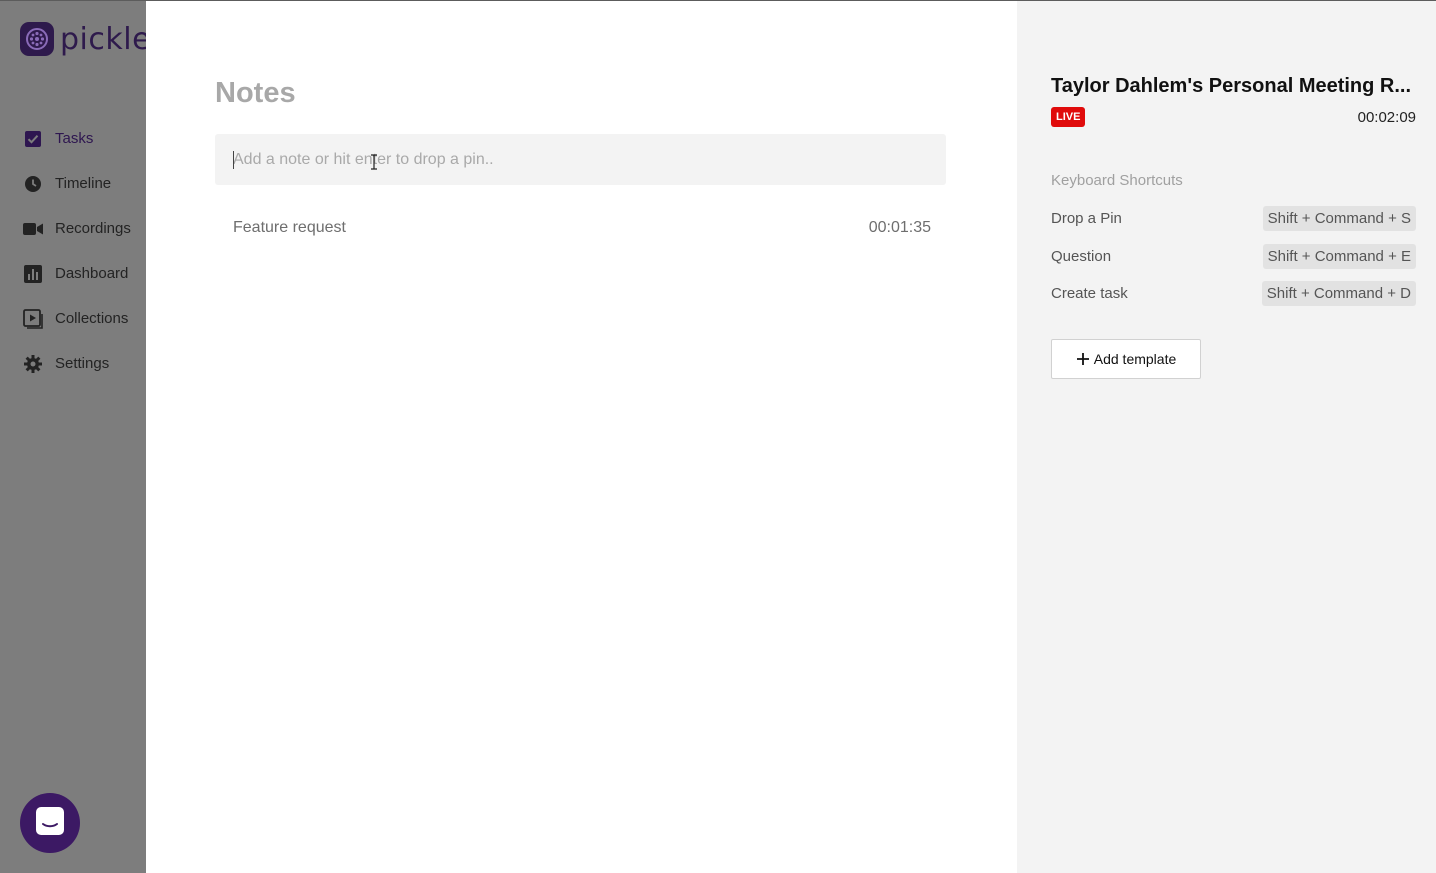 The height and width of the screenshot is (873, 1436). What do you see at coordinates (33, 274) in the screenshot?
I see `bar-chart-icon` at bounding box center [33, 274].